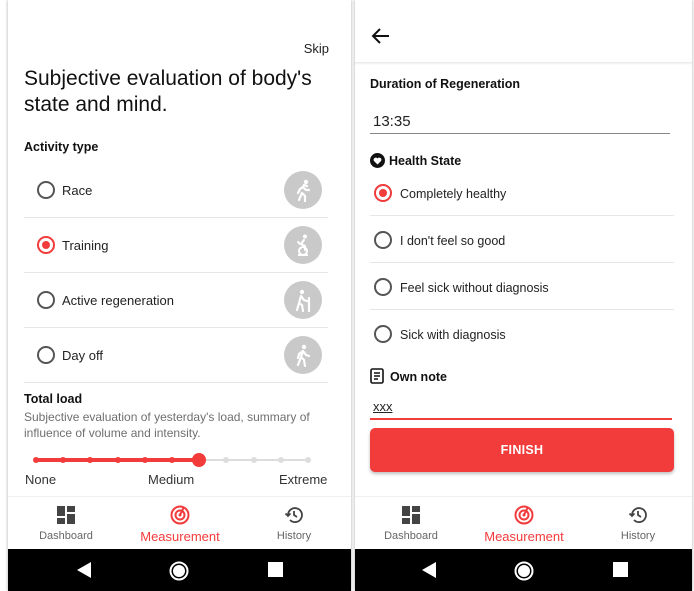  I want to click on heart-icon, so click(377, 160).